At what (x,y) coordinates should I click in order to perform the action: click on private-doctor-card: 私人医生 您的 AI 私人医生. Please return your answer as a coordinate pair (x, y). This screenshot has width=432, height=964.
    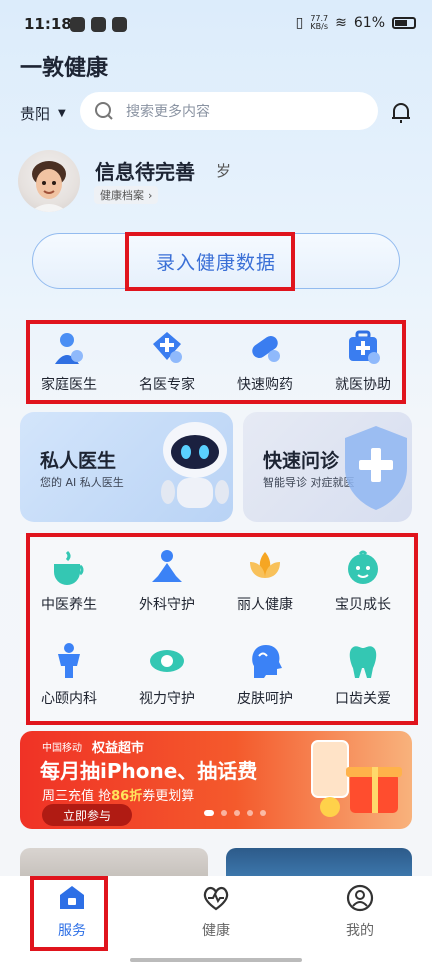
    Looking at the image, I should click on (126, 467).